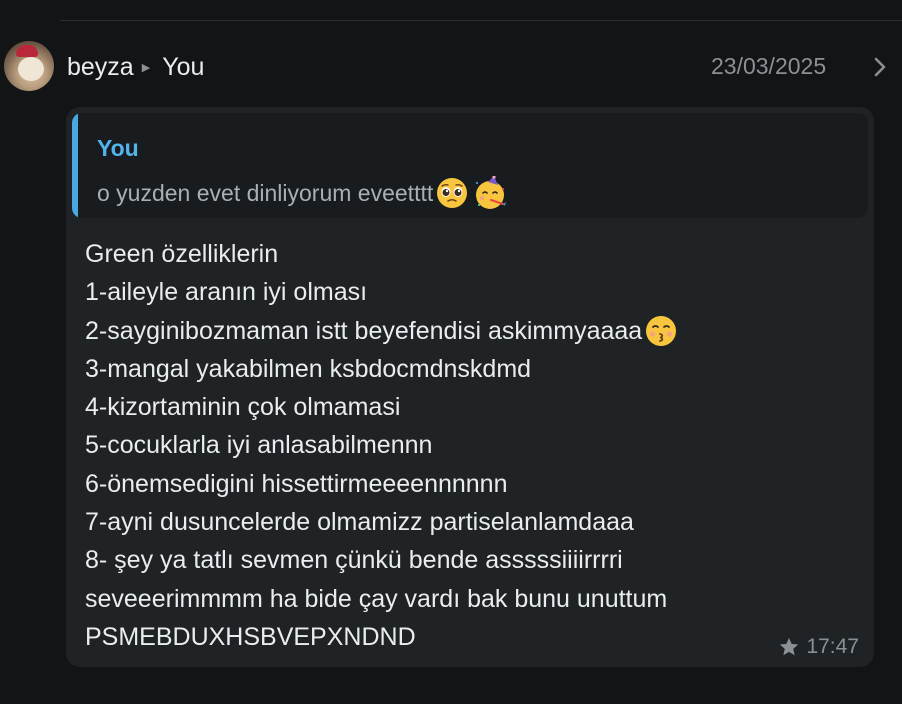 The width and height of the screenshot is (902, 704). Describe the element at coordinates (769, 66) in the screenshot. I see `message-date: 23/03/2025` at that location.